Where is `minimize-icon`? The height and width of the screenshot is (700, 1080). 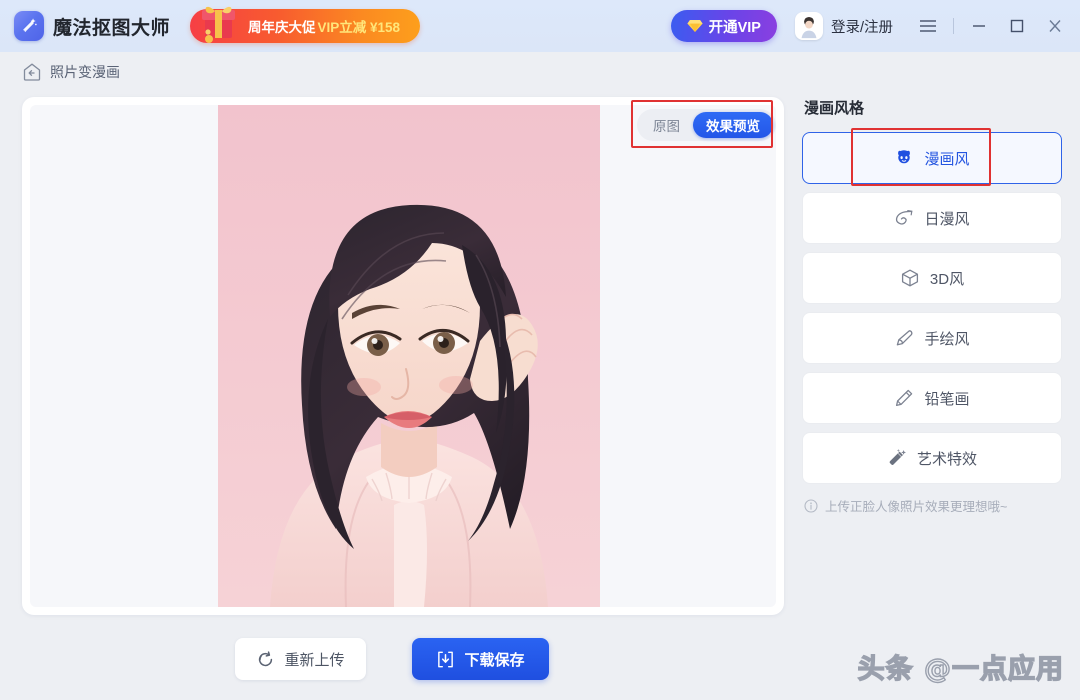
minimize-icon is located at coordinates (979, 26).